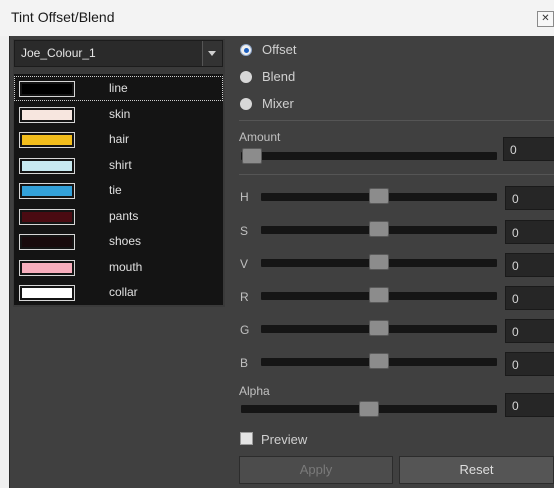 This screenshot has width=554, height=488. What do you see at coordinates (284, 439) in the screenshot?
I see `preview-label: Preview` at bounding box center [284, 439].